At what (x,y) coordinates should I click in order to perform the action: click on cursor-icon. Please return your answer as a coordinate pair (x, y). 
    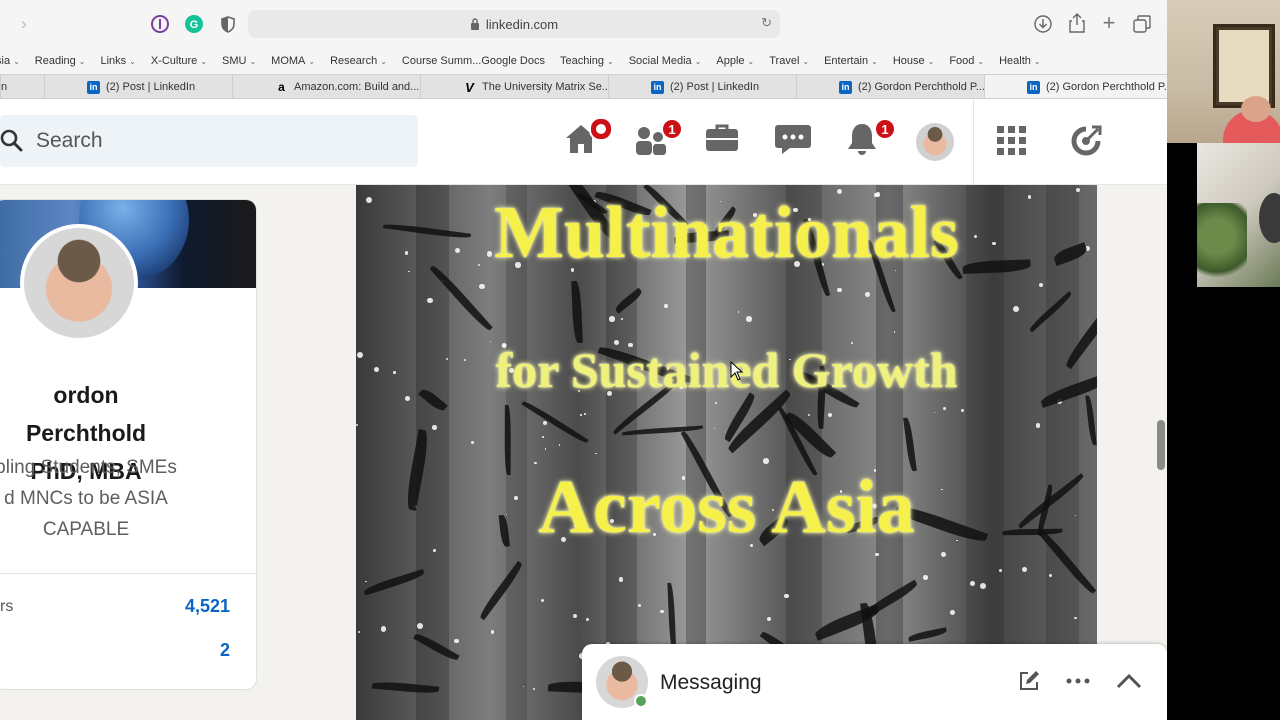
    Looking at the image, I should click on (737, 371).